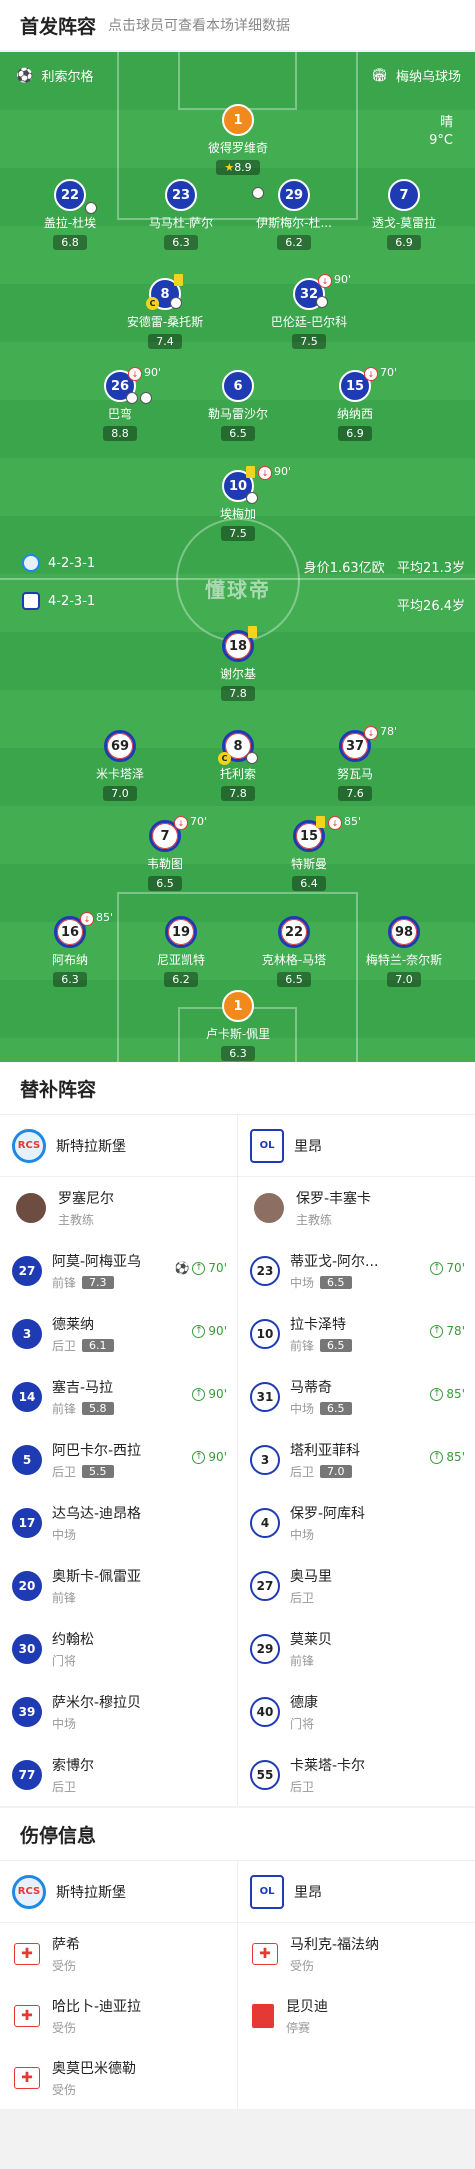 Image resolution: width=475 pixels, height=2169 pixels. I want to click on player-name: 特斯曼, so click(308, 864).